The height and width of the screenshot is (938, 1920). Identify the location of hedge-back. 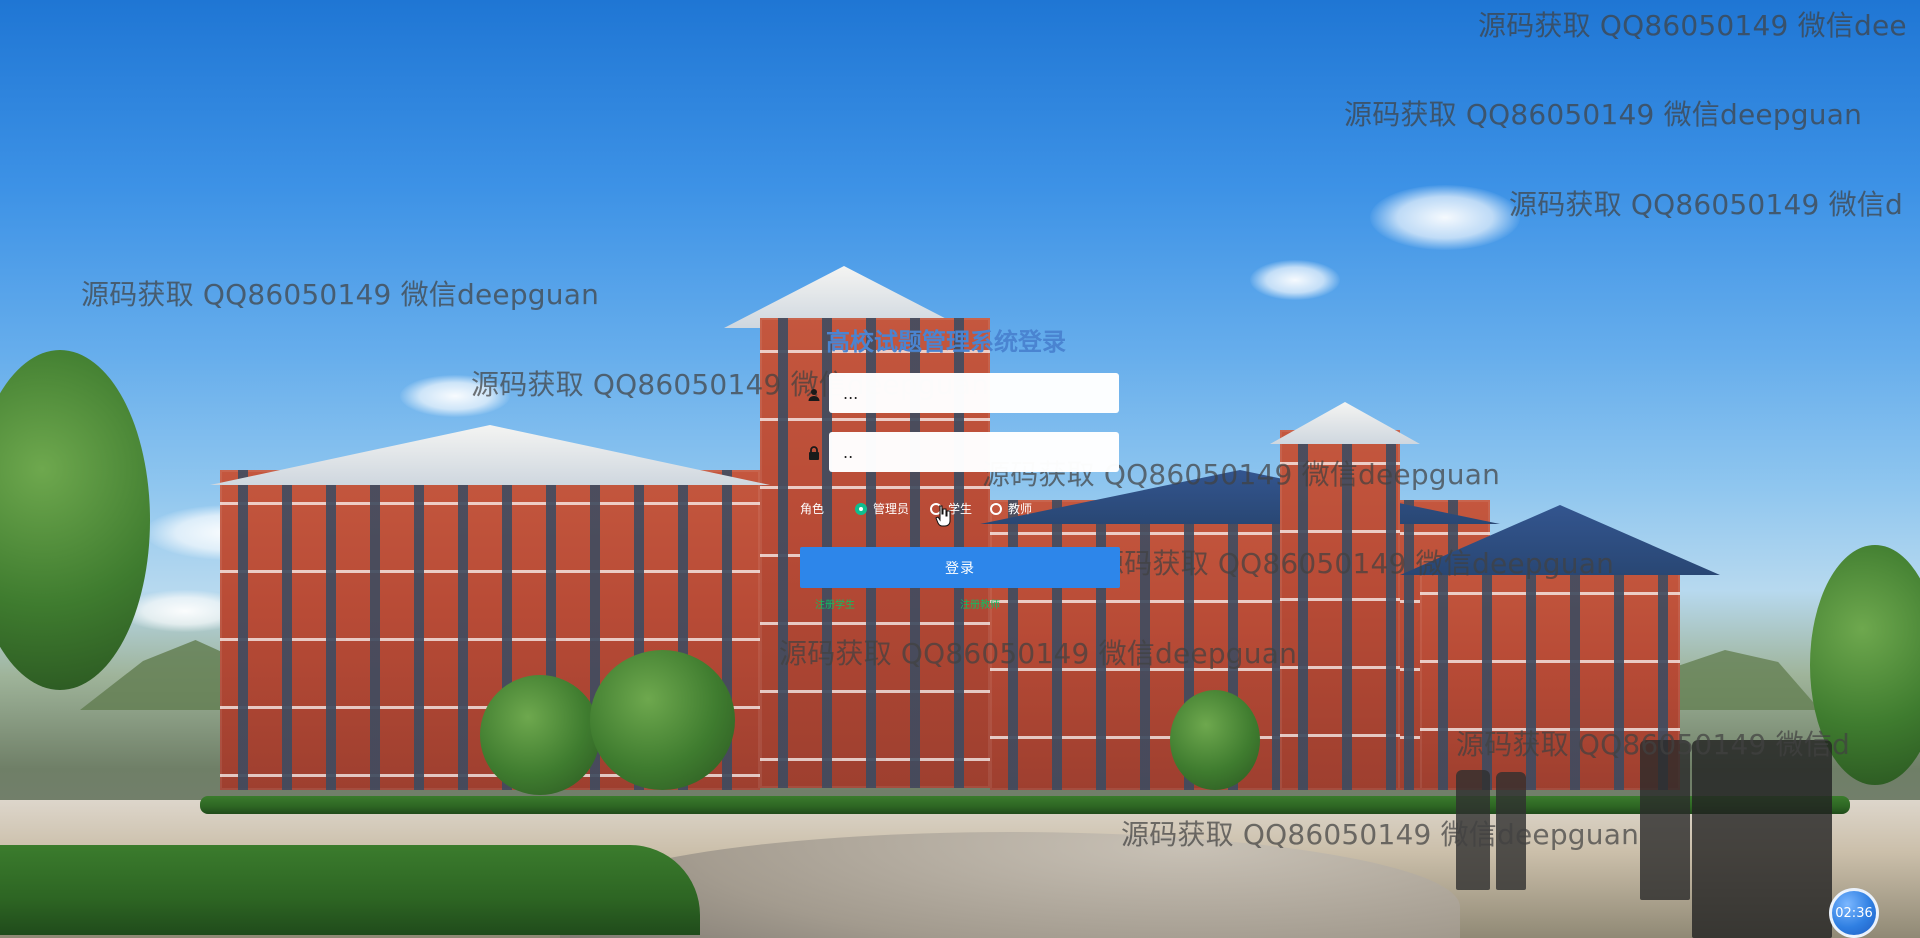
(1025, 805).